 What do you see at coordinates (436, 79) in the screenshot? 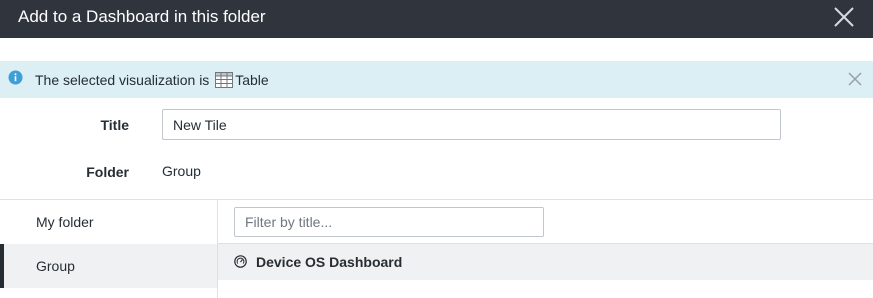
I see `info-banner: The selected visualization is Table` at bounding box center [436, 79].